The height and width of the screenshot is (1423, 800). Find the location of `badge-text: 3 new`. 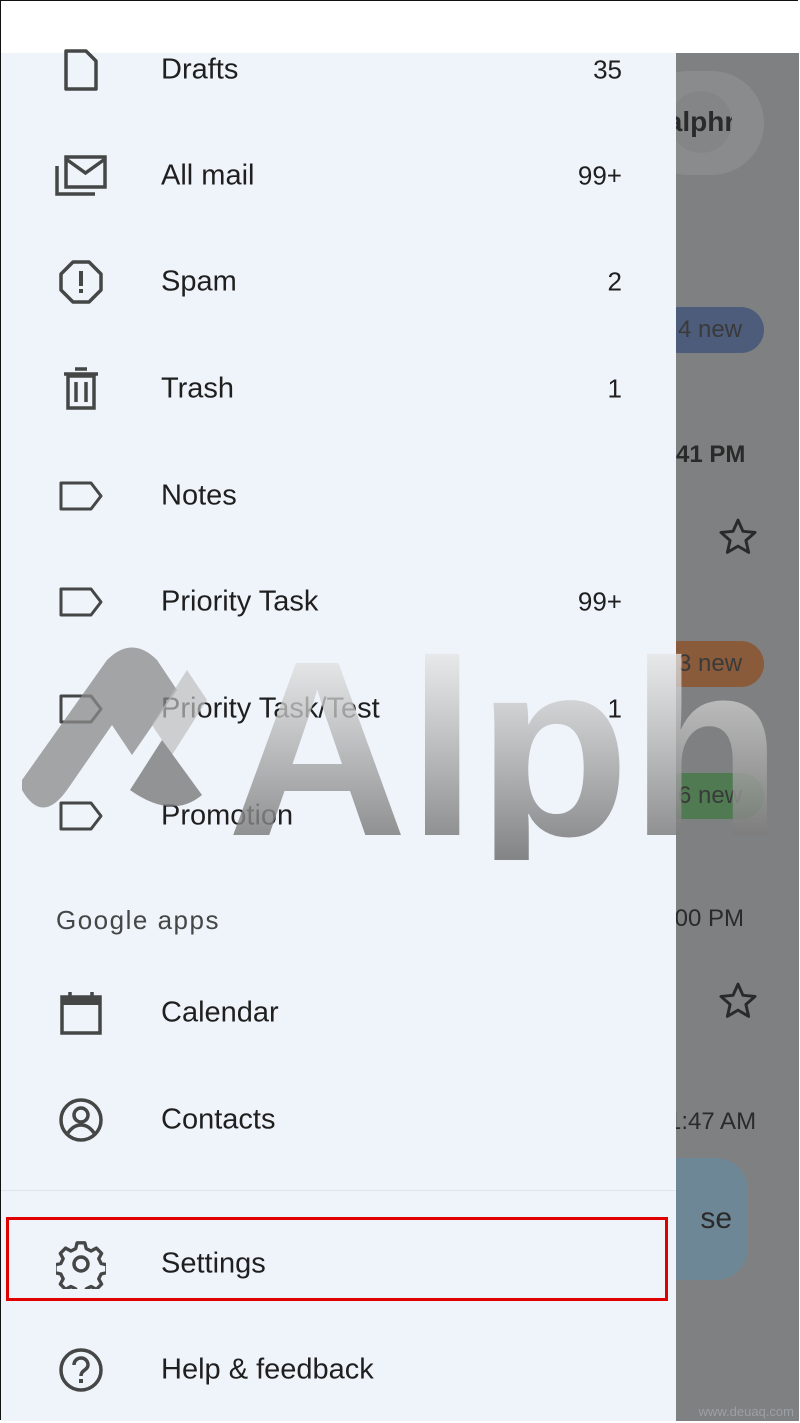

badge-text: 3 new is located at coordinates (710, 663).